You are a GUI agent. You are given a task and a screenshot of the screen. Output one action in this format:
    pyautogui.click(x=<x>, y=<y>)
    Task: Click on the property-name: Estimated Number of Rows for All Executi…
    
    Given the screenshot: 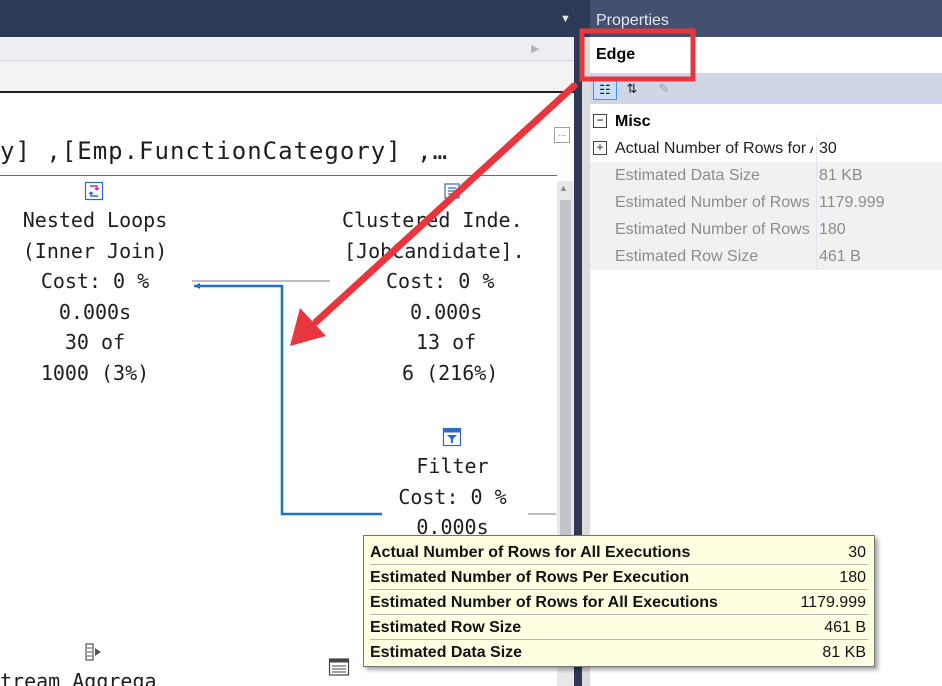 What is the action you would take?
    pyautogui.click(x=714, y=229)
    